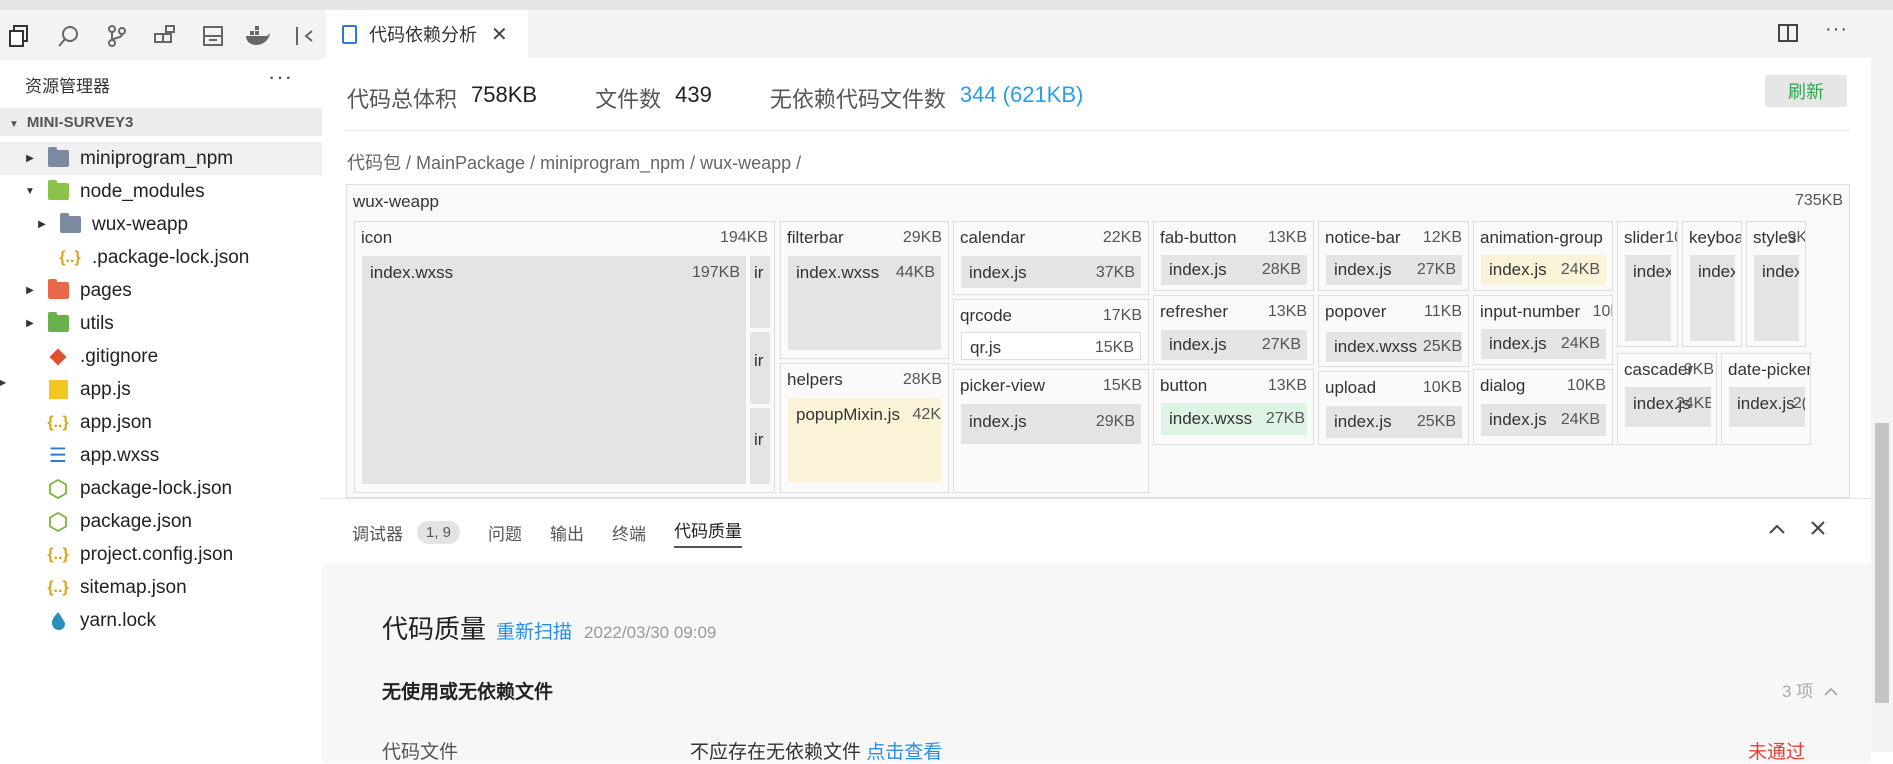 The width and height of the screenshot is (1893, 764). Describe the element at coordinates (161, 290) in the screenshot. I see `tree-item-pages: ▶ pages` at that location.